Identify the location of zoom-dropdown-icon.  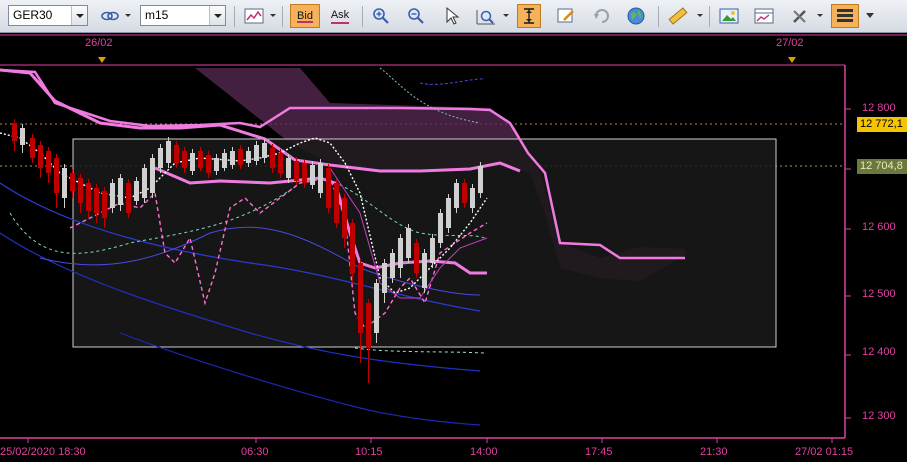
(506, 15).